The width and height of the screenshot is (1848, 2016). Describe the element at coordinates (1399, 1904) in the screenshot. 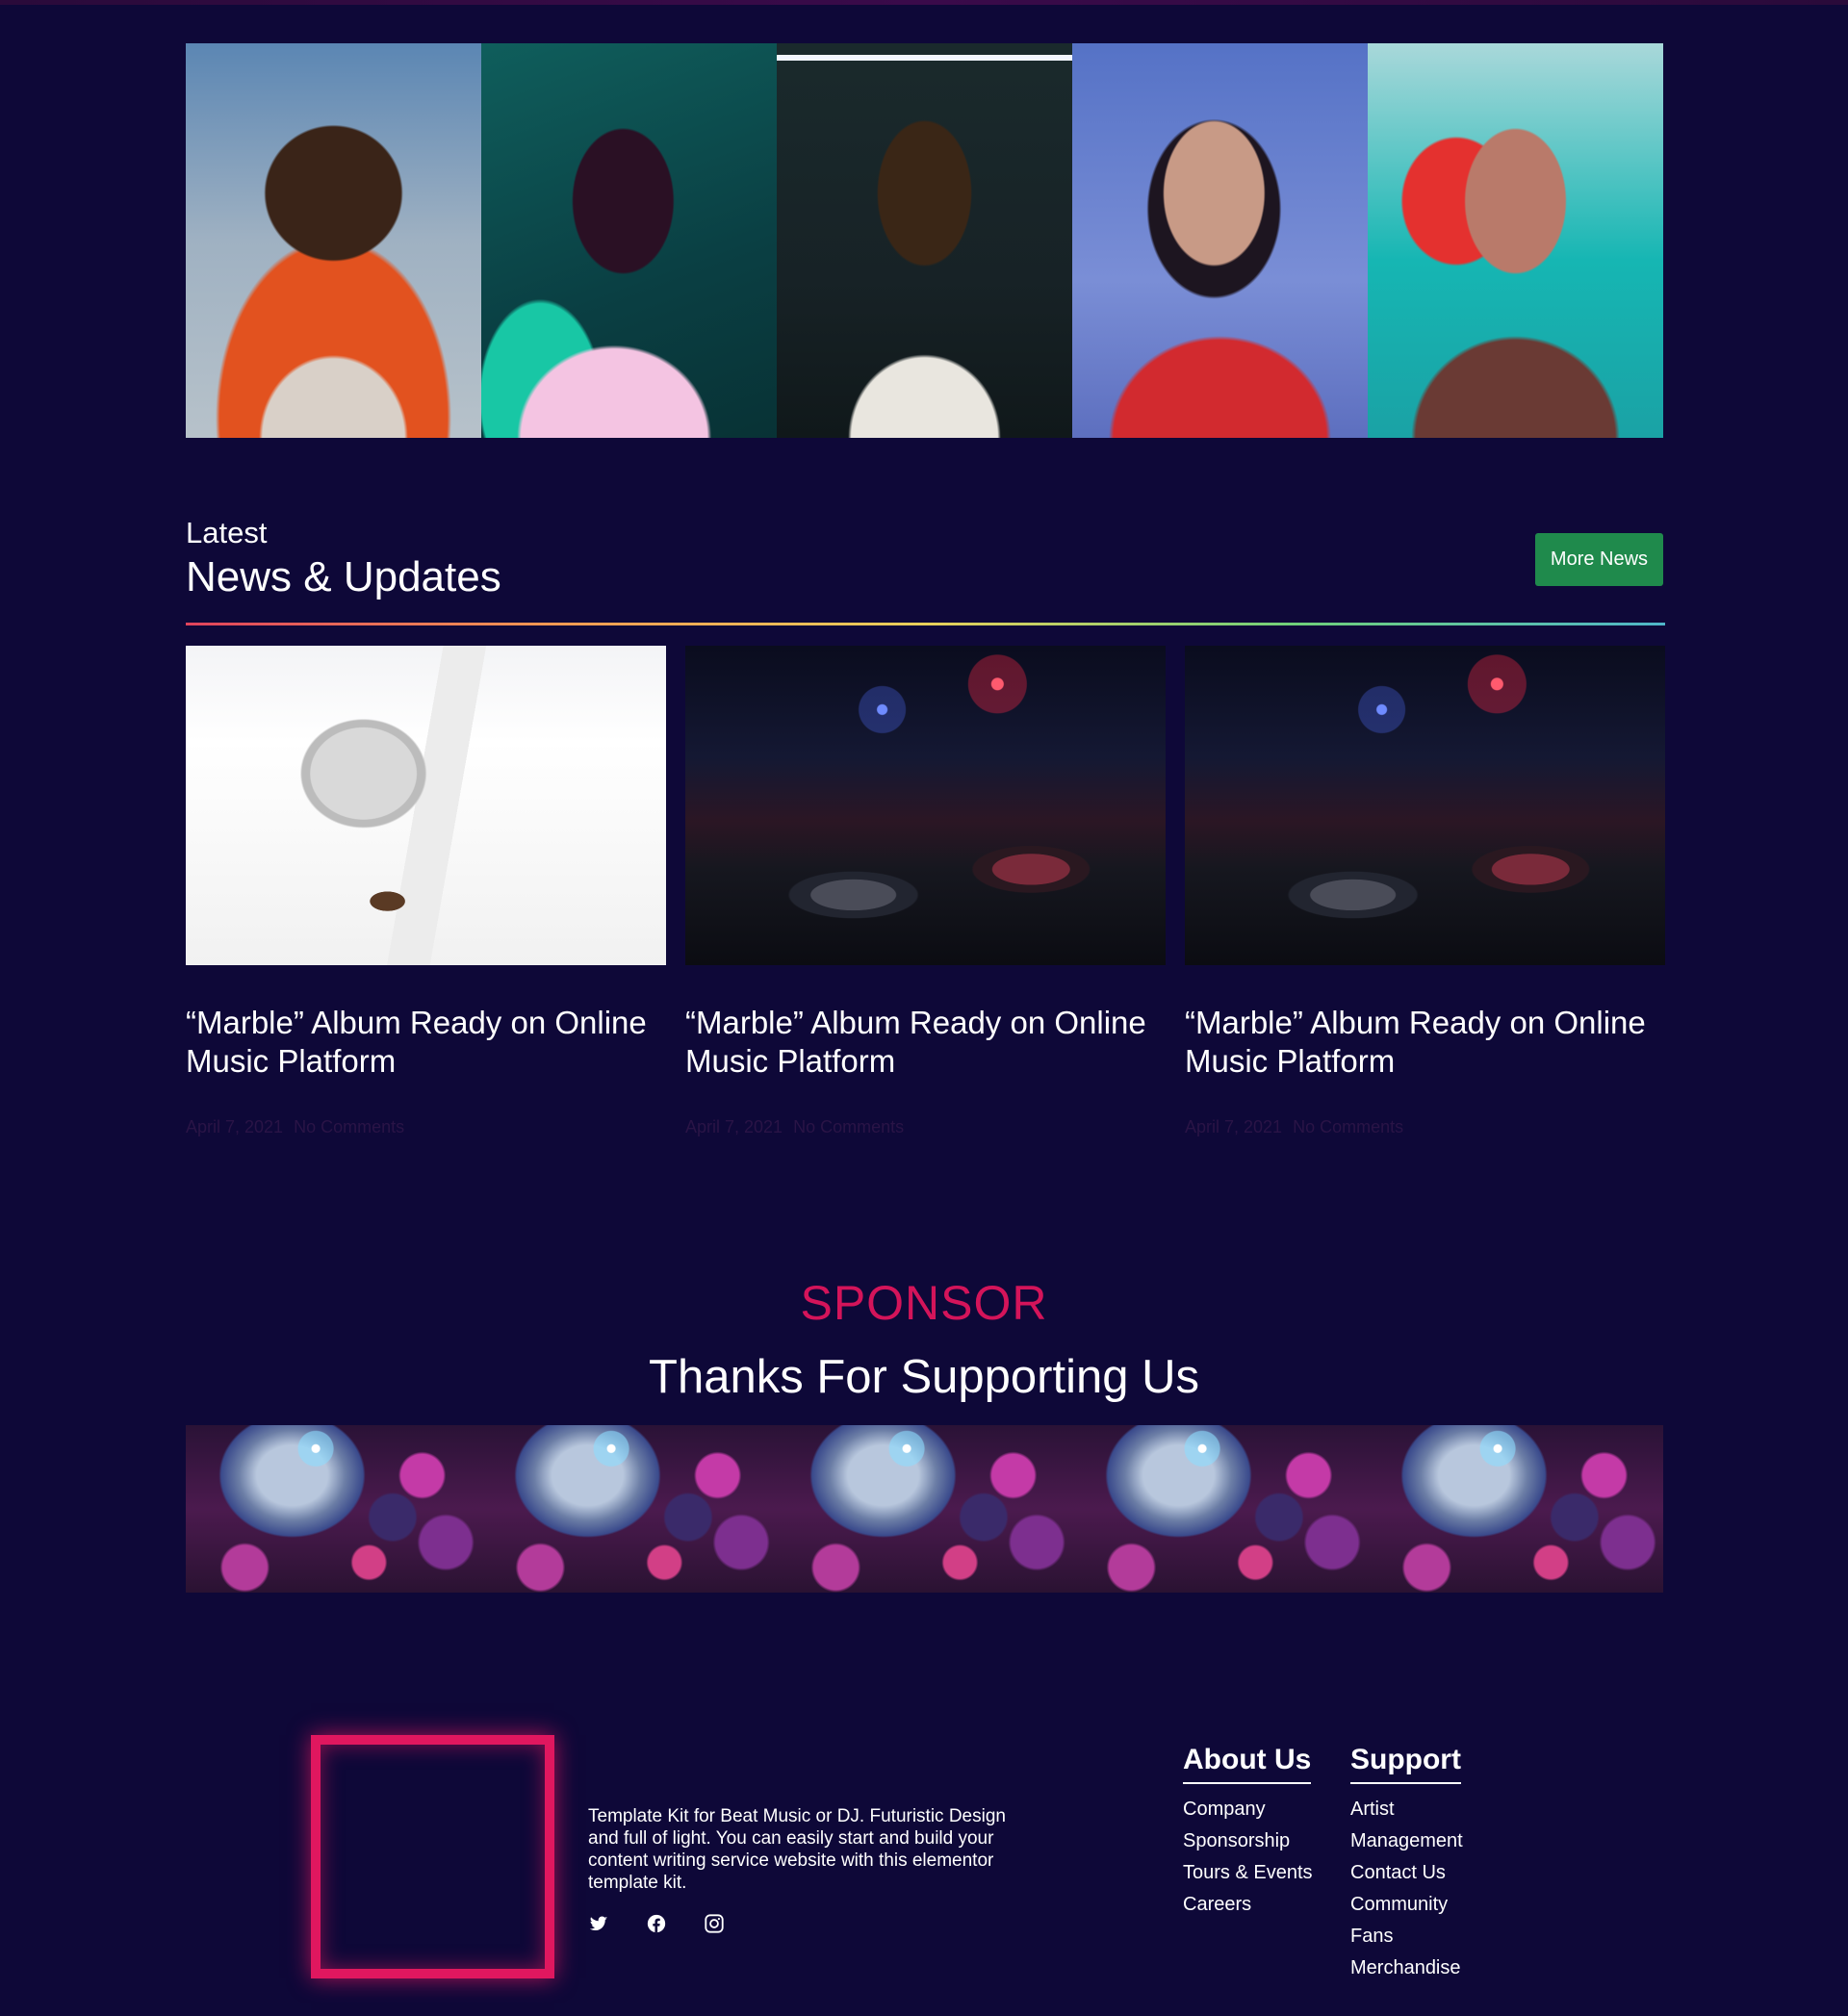

I see `footer-link-community: Community` at that location.